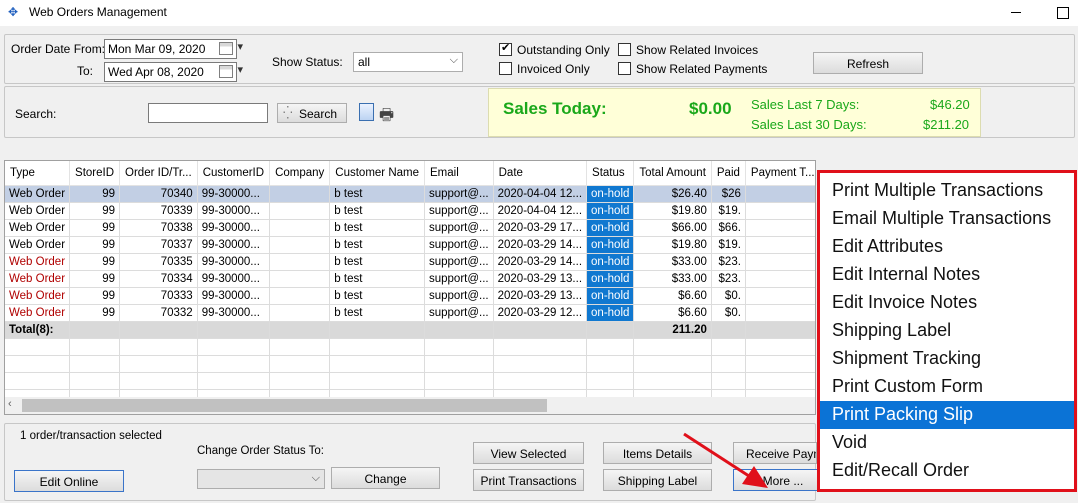 Image resolution: width=1078 pixels, height=503 pixels. I want to click on menu-item-edit-recall-order: Edit/Recall Order, so click(947, 471).